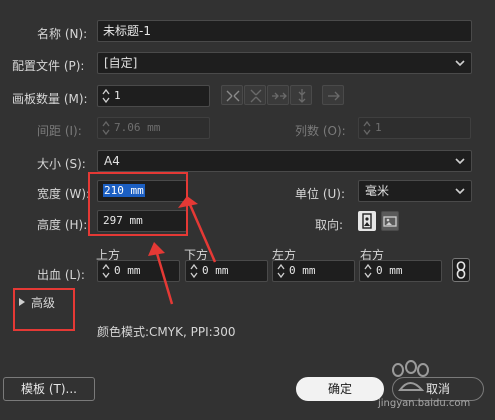 The width and height of the screenshot is (495, 420). I want to click on arrow-to-width-icon, so click(201, 231).